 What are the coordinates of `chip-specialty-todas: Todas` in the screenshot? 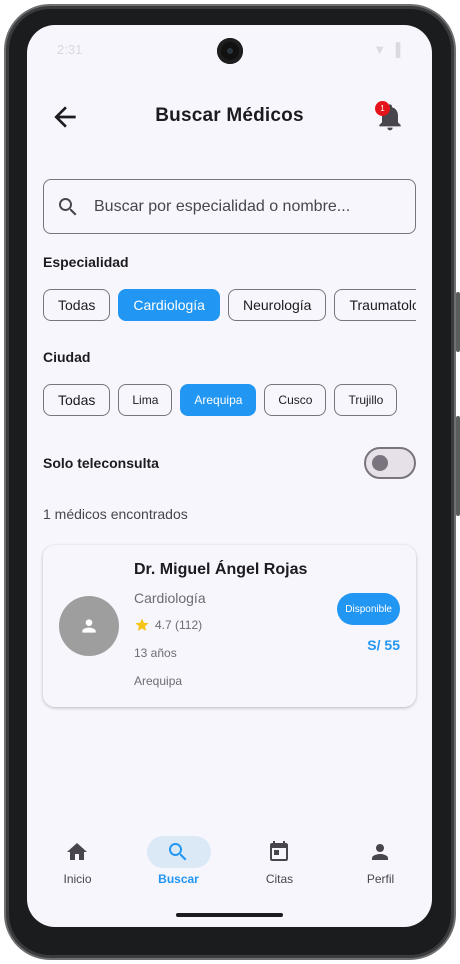 It's located at (77, 305).